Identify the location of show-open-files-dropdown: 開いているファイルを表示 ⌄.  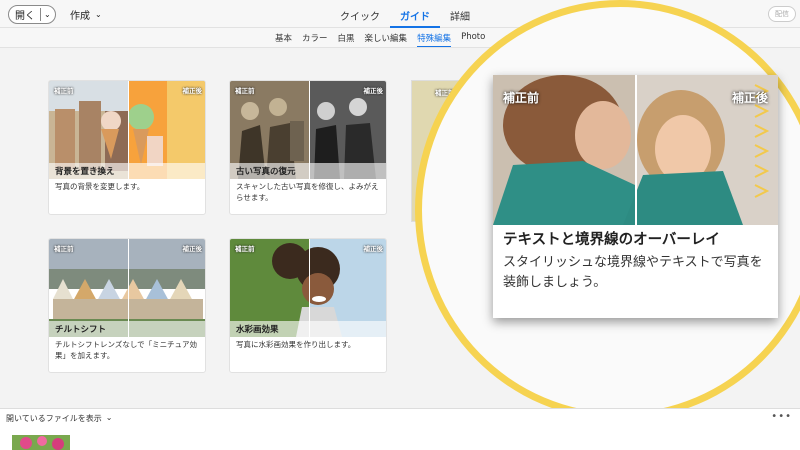
(59, 418).